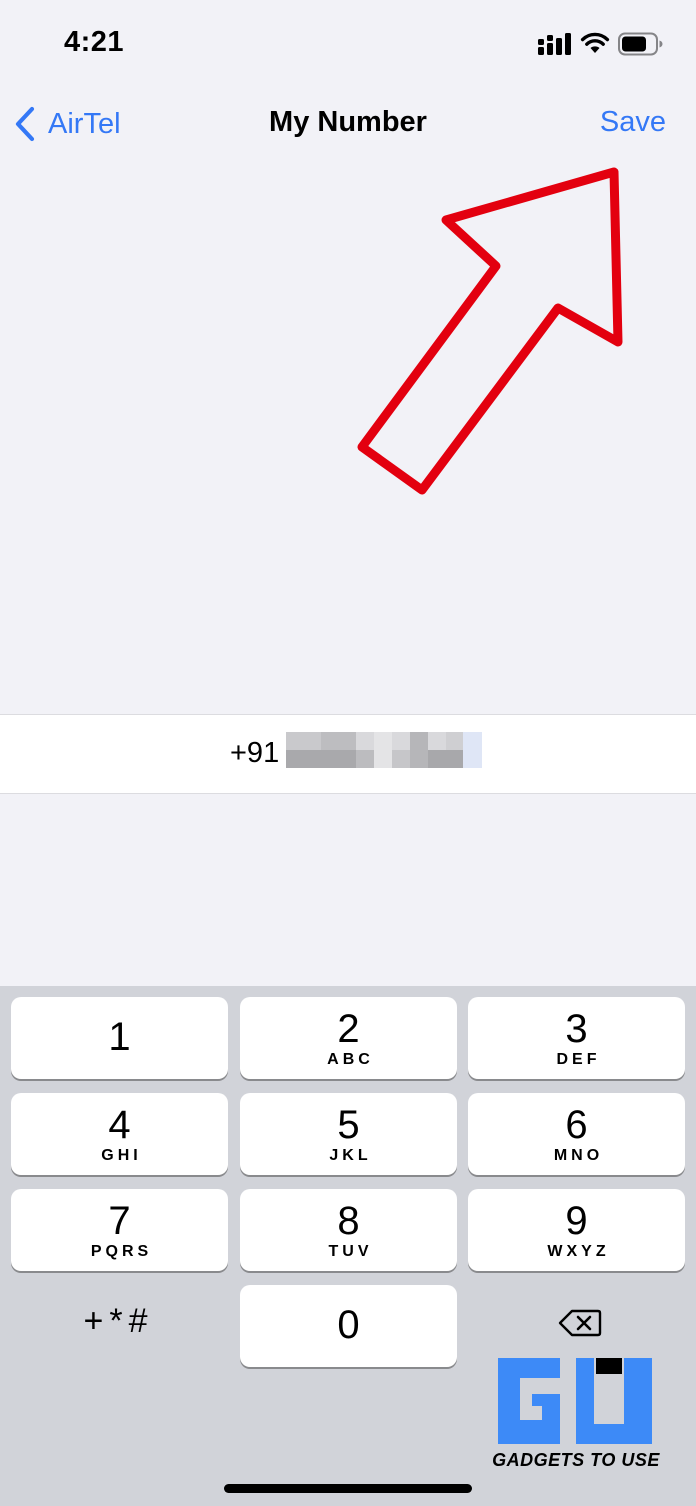  I want to click on key-6: 6 MNO, so click(576, 1134).